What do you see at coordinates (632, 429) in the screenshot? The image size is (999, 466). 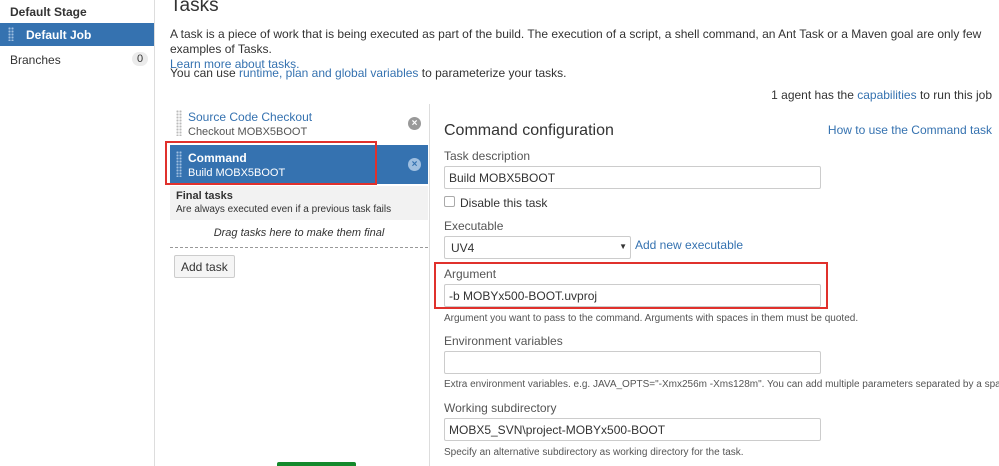 I see `working-subdirectory-input` at bounding box center [632, 429].